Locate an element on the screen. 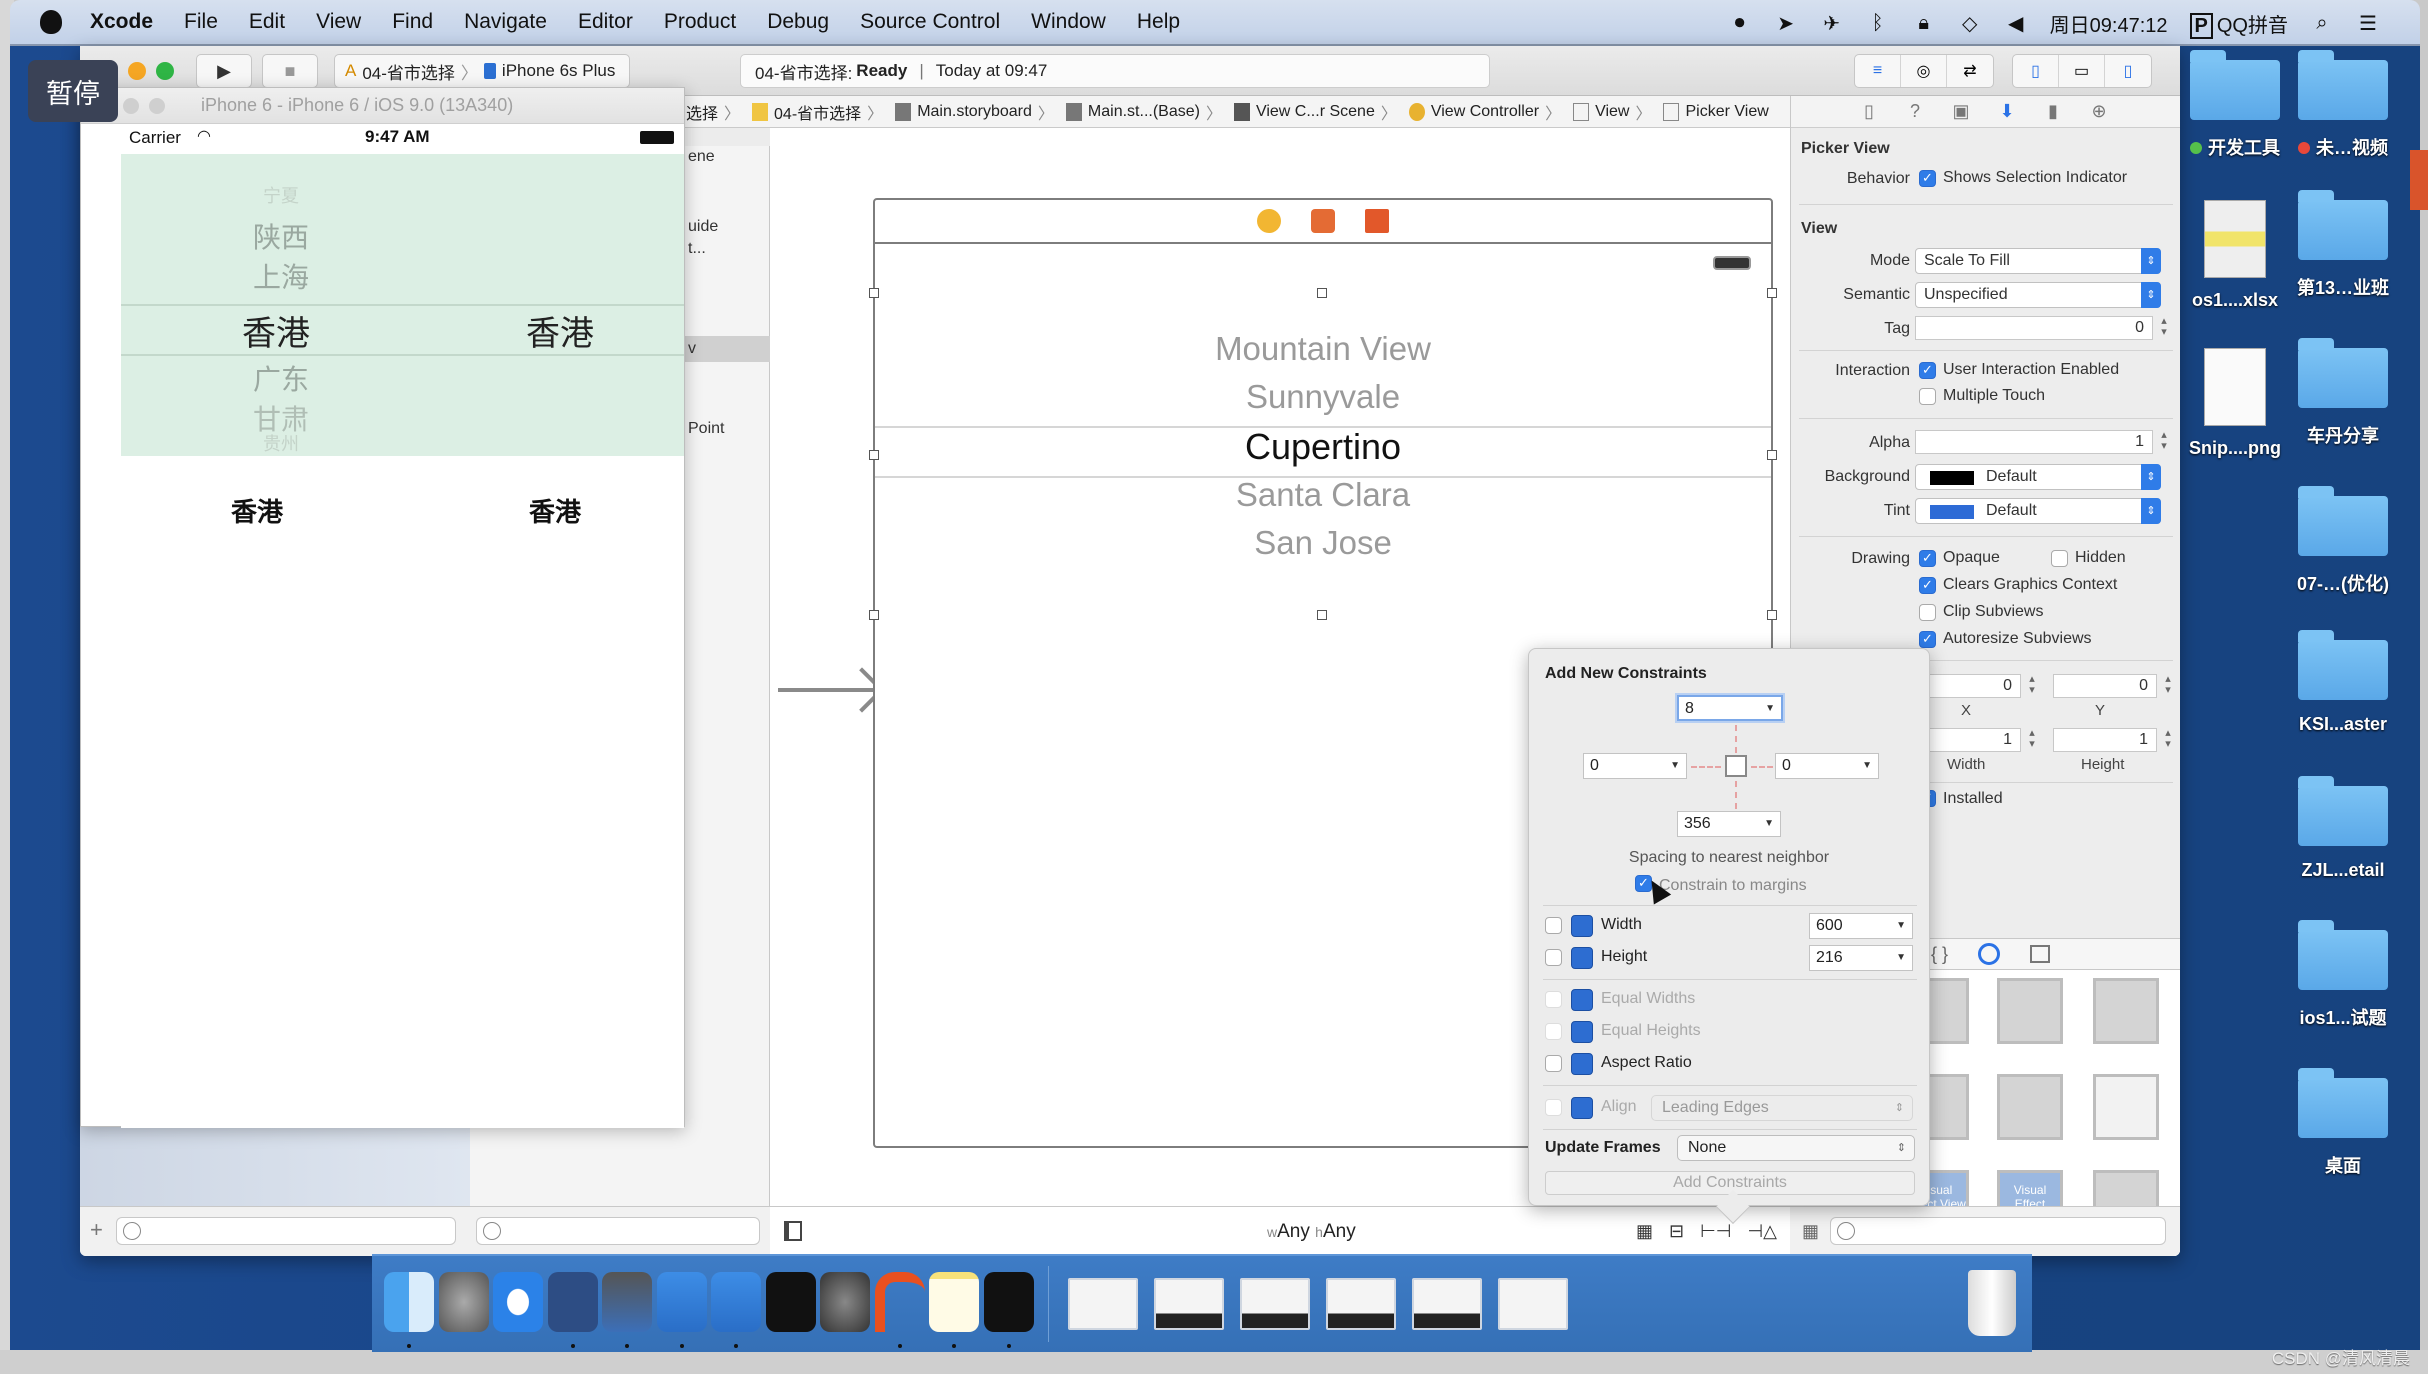 This screenshot has width=2428, height=1374. assistant-editor-icon: ◎ is located at coordinates (1924, 71).